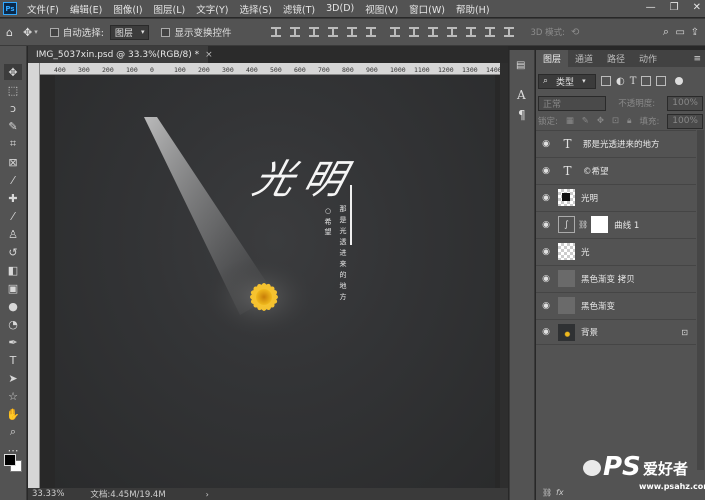 The image size is (705, 500). Describe the element at coordinates (473, 9) in the screenshot. I see `menu-help: 帮助(H)` at that location.